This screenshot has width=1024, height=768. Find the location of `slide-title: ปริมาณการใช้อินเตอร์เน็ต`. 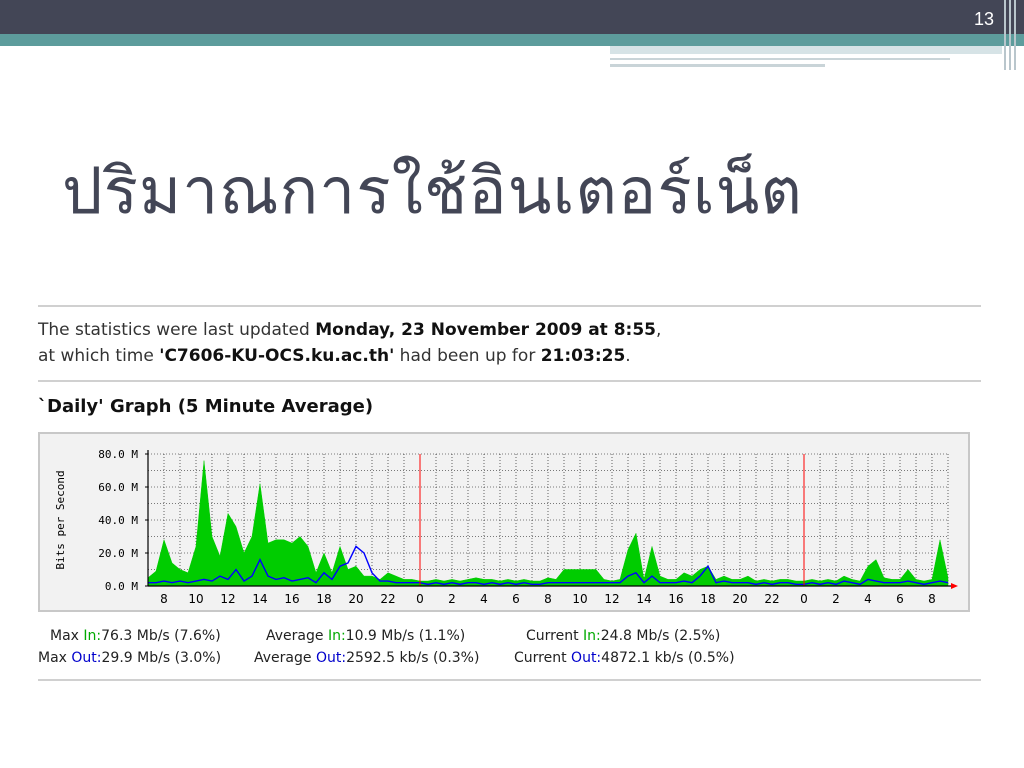

slide-title: ปริมาณการใช้อินเตอร์เน็ต is located at coordinates (432, 192).